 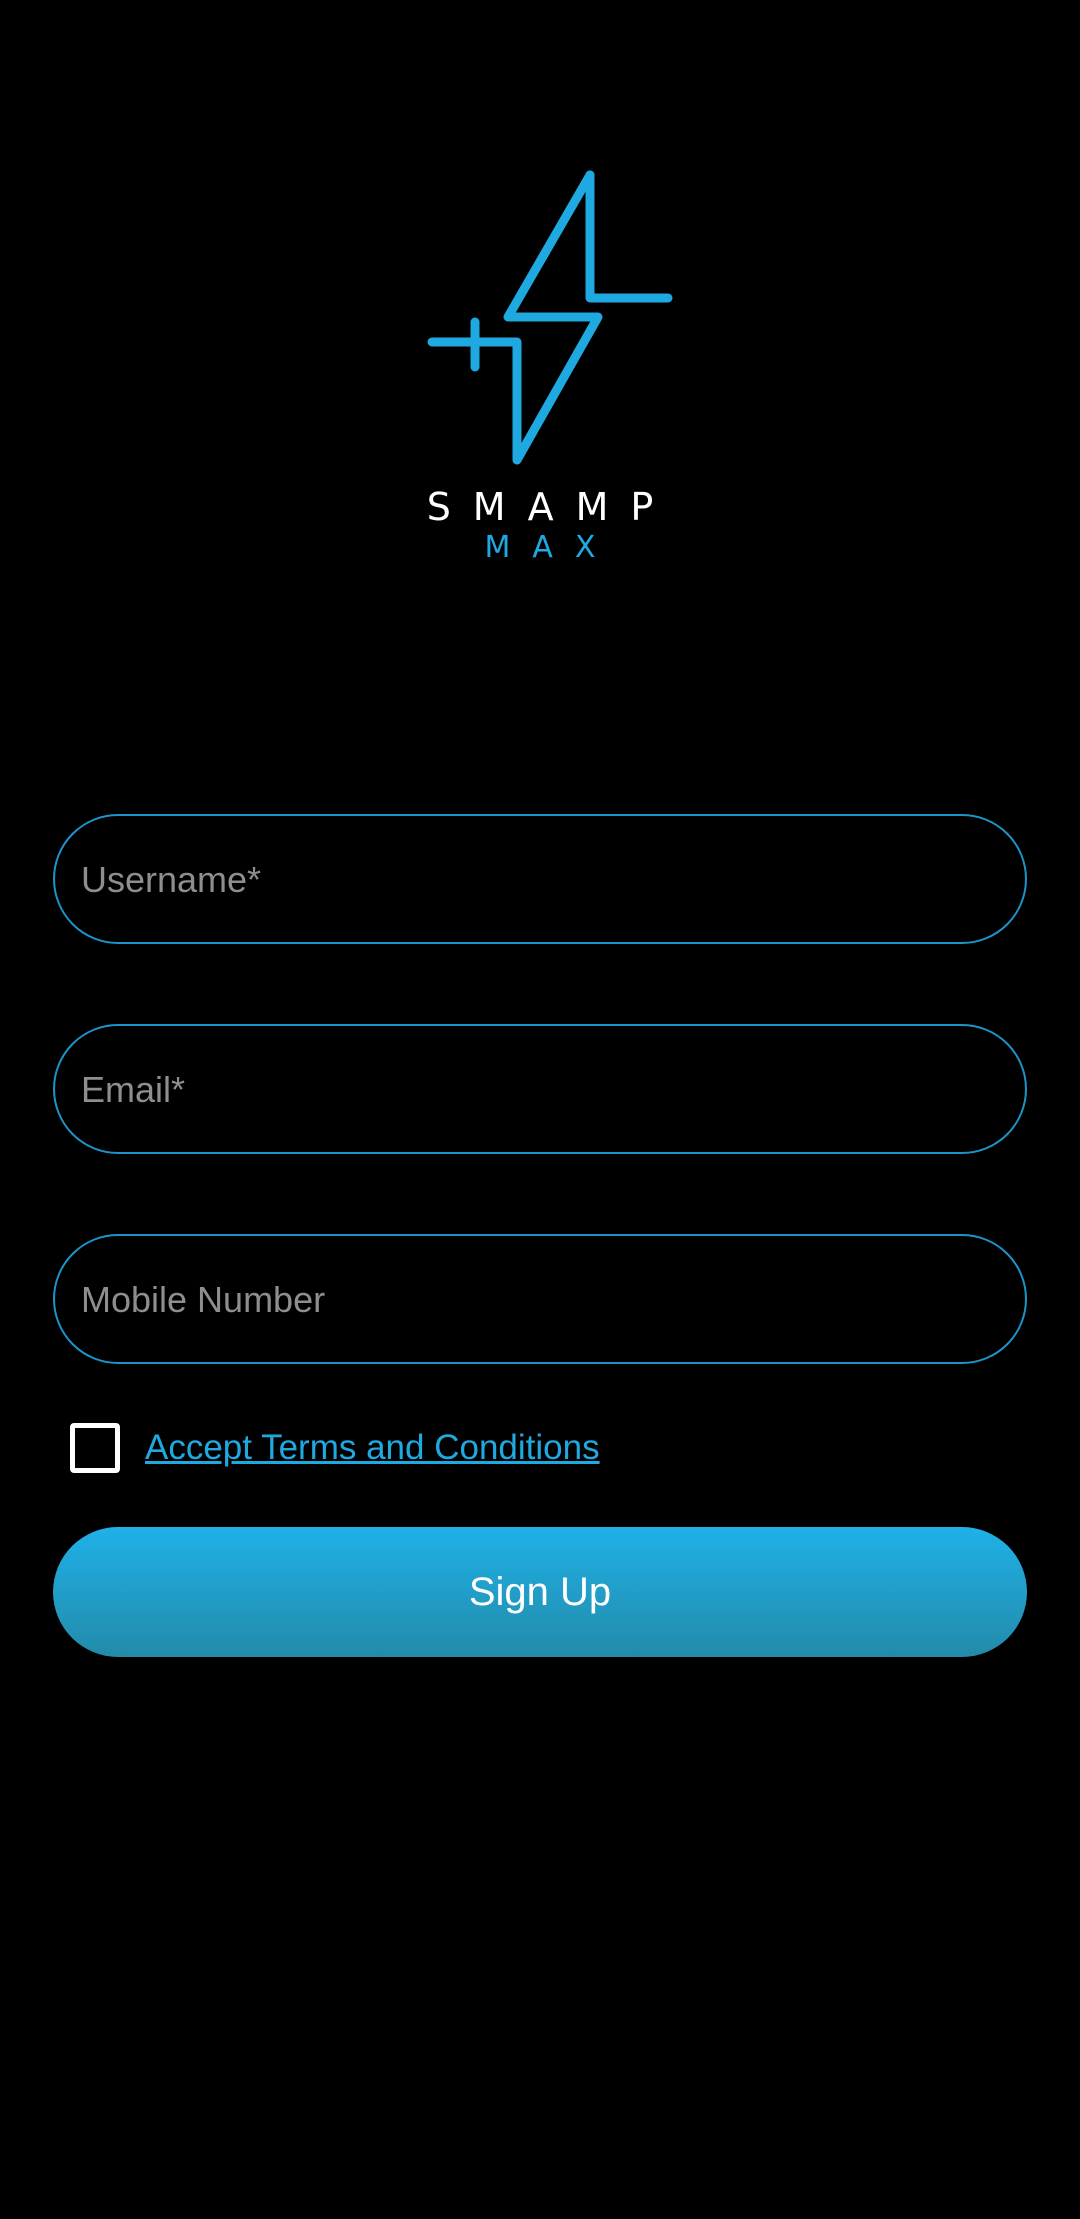 I want to click on email-field, so click(x=540, y=1089).